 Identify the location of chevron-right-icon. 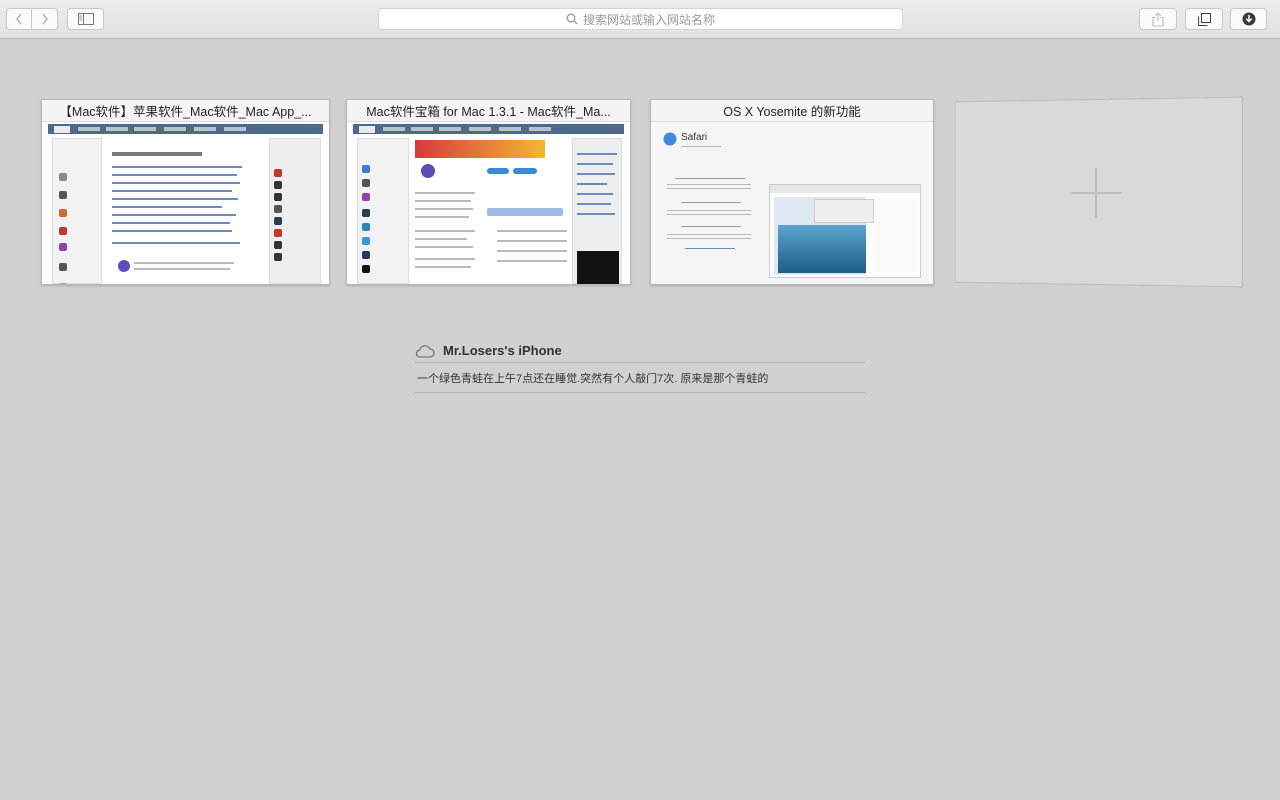
(44, 19).